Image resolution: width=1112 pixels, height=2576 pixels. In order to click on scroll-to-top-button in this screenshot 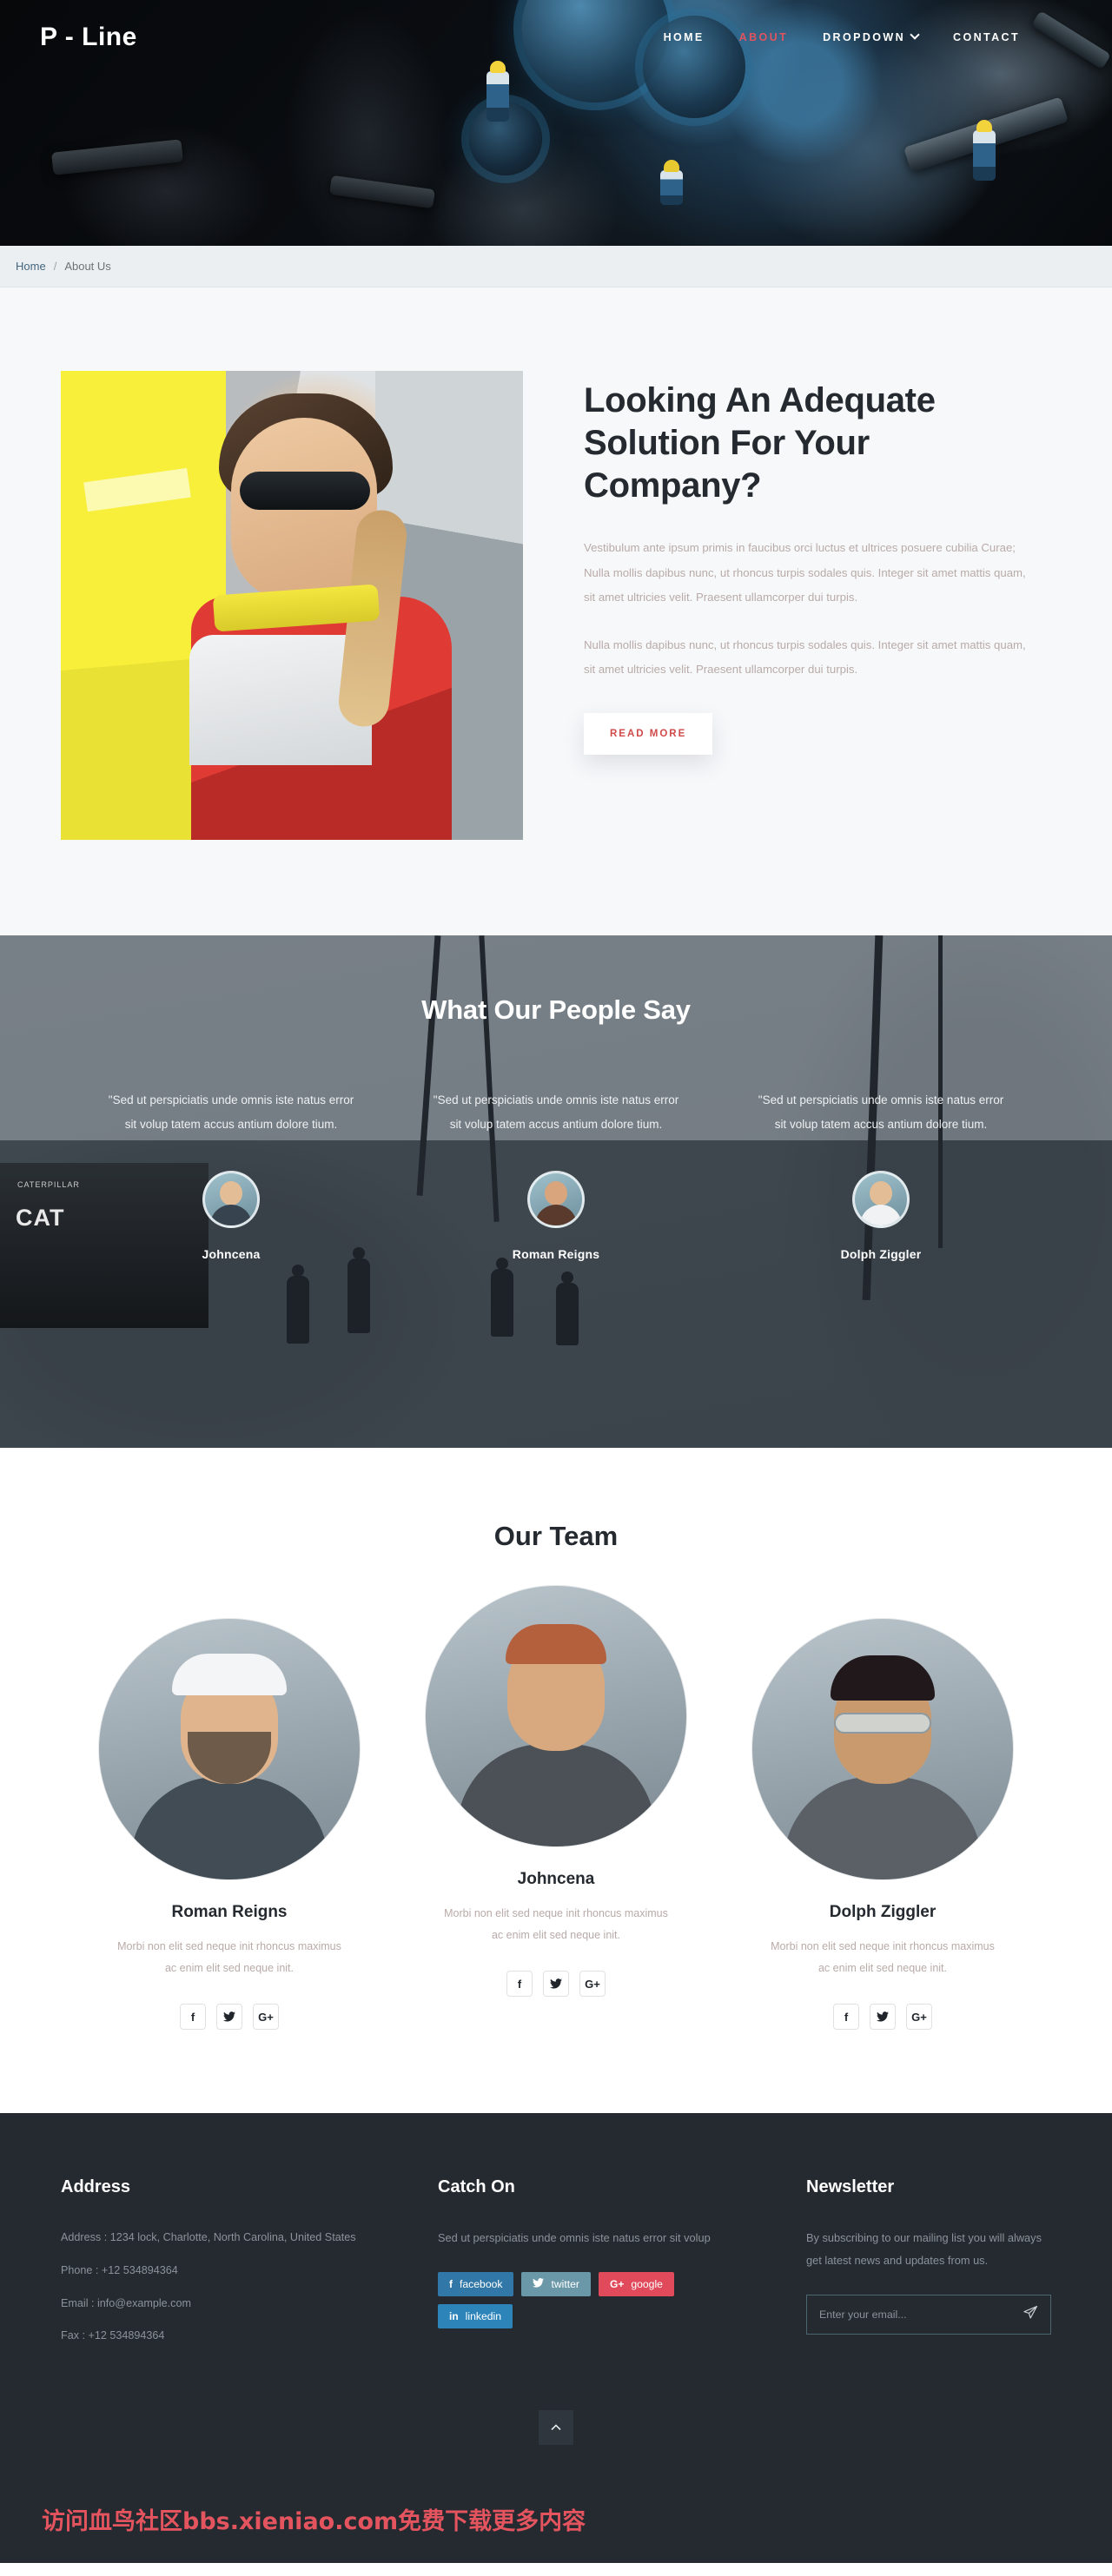, I will do `click(556, 2428)`.